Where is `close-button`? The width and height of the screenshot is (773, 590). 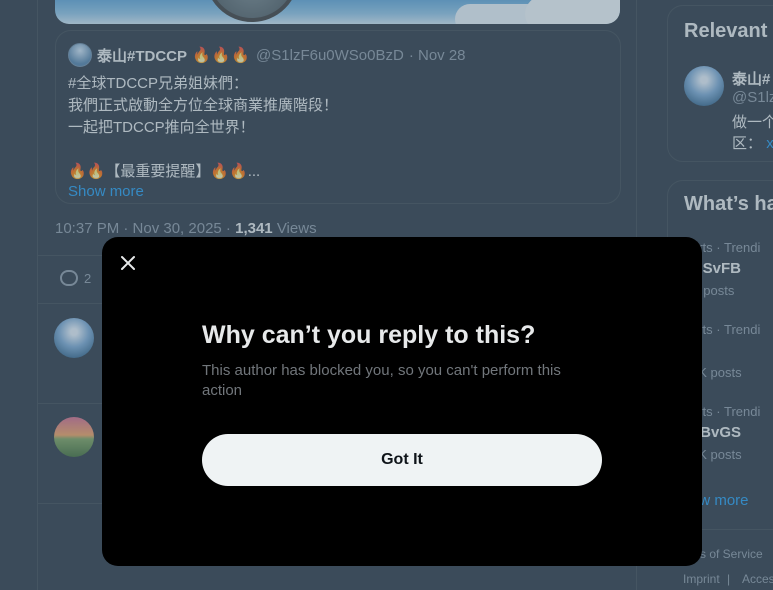 close-button is located at coordinates (128, 263).